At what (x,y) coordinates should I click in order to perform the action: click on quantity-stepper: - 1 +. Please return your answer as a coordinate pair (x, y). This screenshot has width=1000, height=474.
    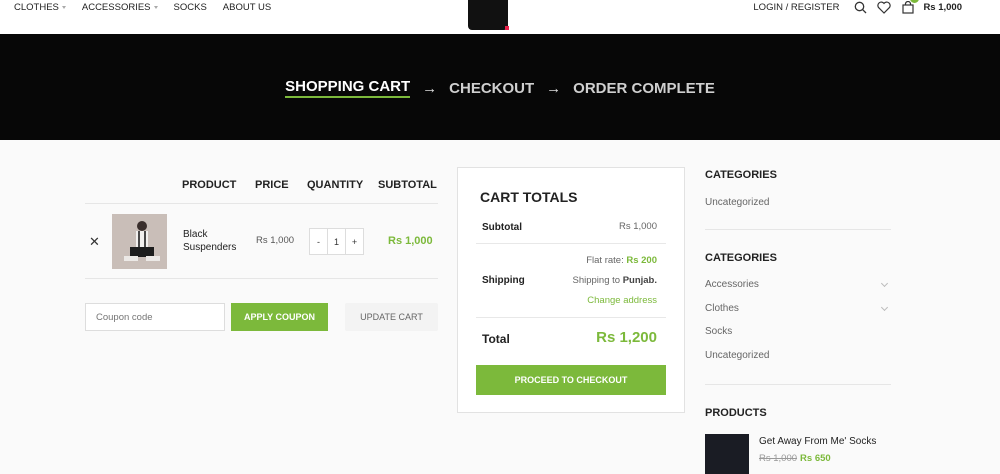
    Looking at the image, I should click on (336, 241).